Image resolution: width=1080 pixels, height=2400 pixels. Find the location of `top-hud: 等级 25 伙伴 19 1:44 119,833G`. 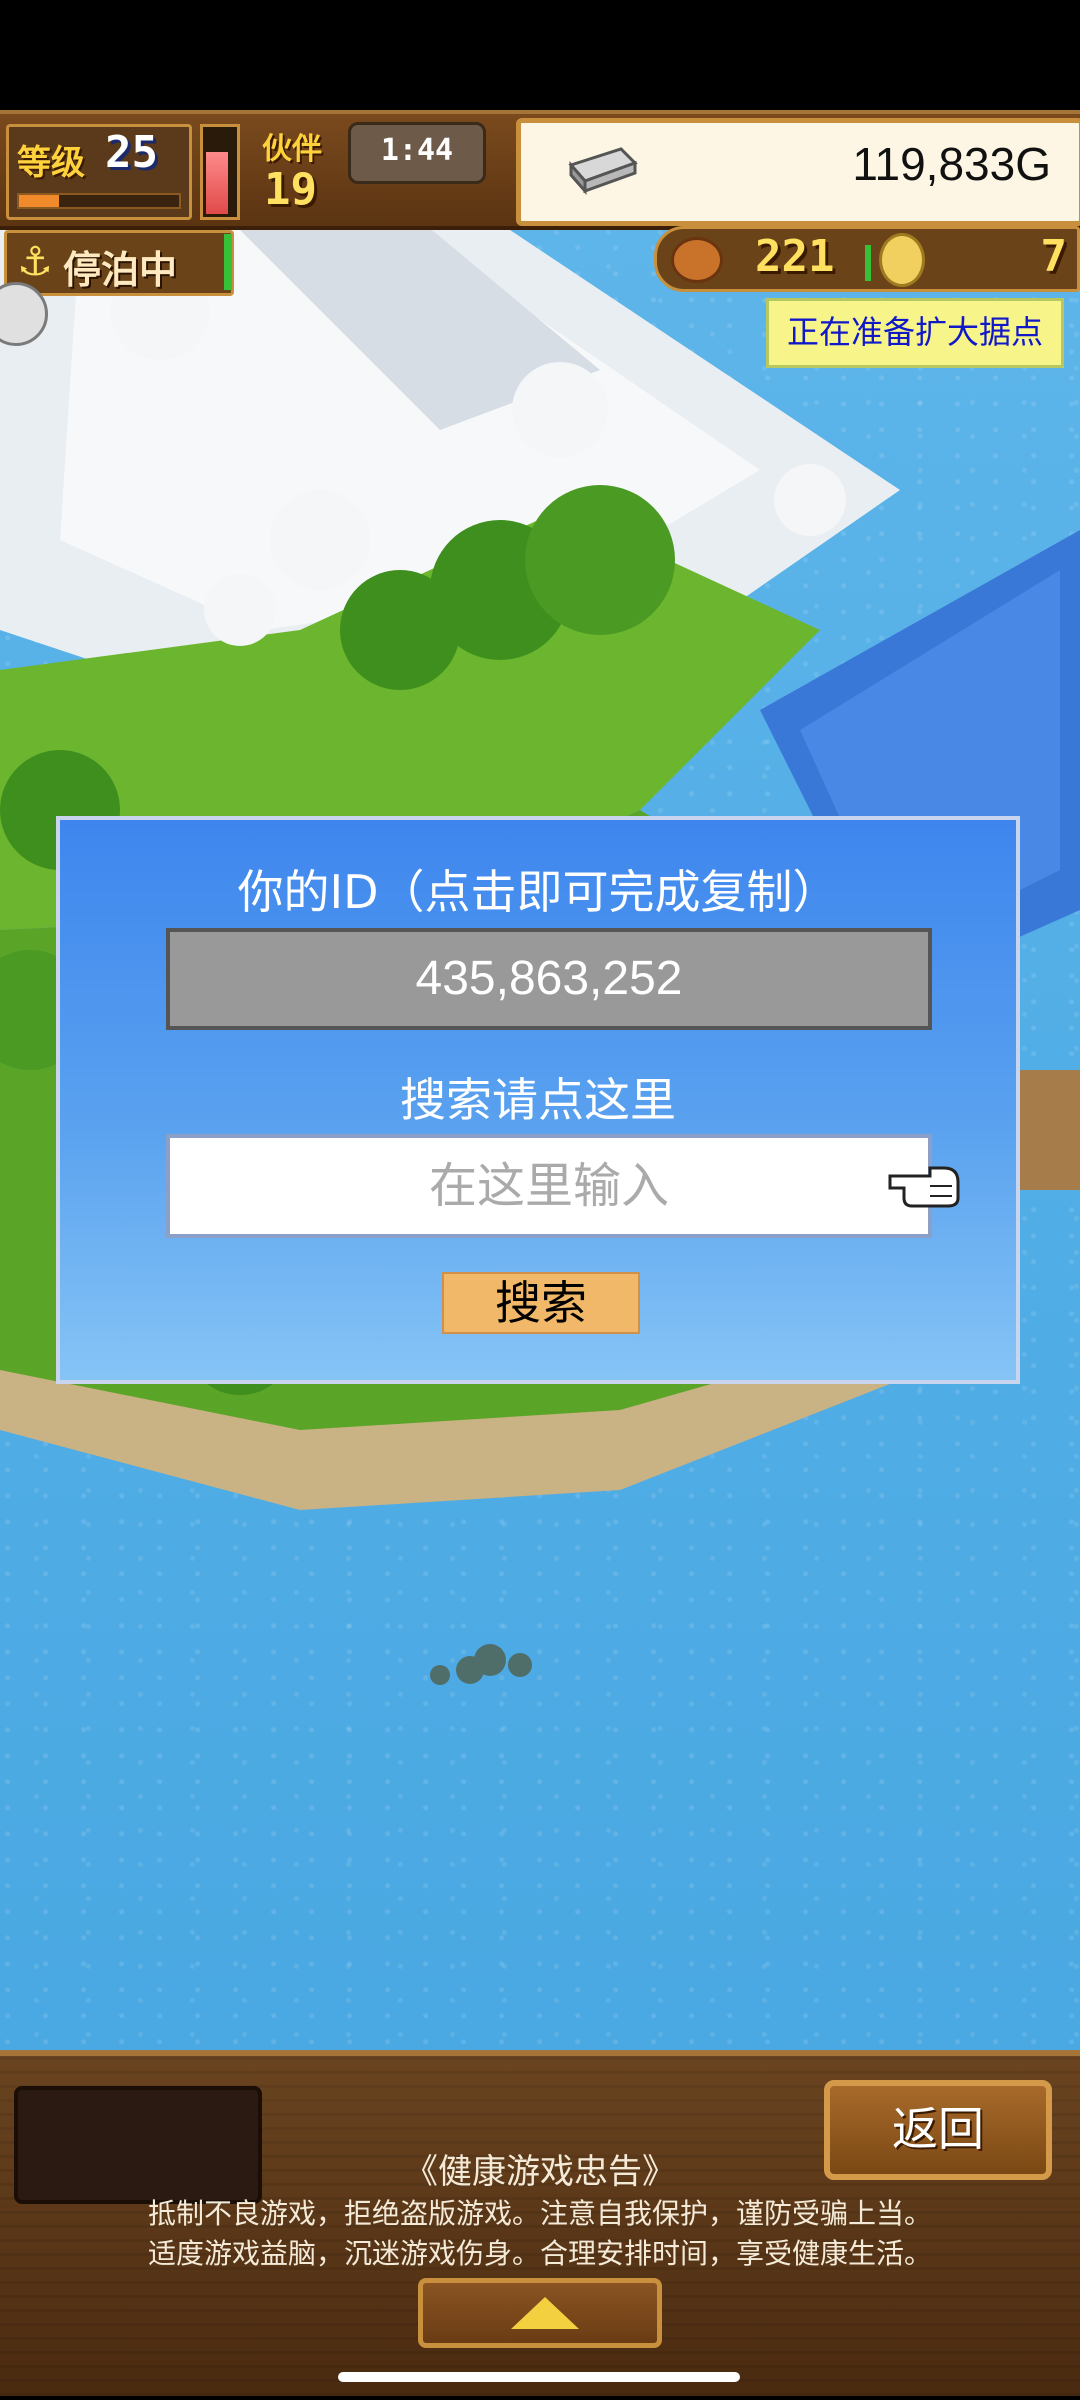

top-hud: 等级 25 伙伴 19 1:44 119,833G is located at coordinates (540, 170).